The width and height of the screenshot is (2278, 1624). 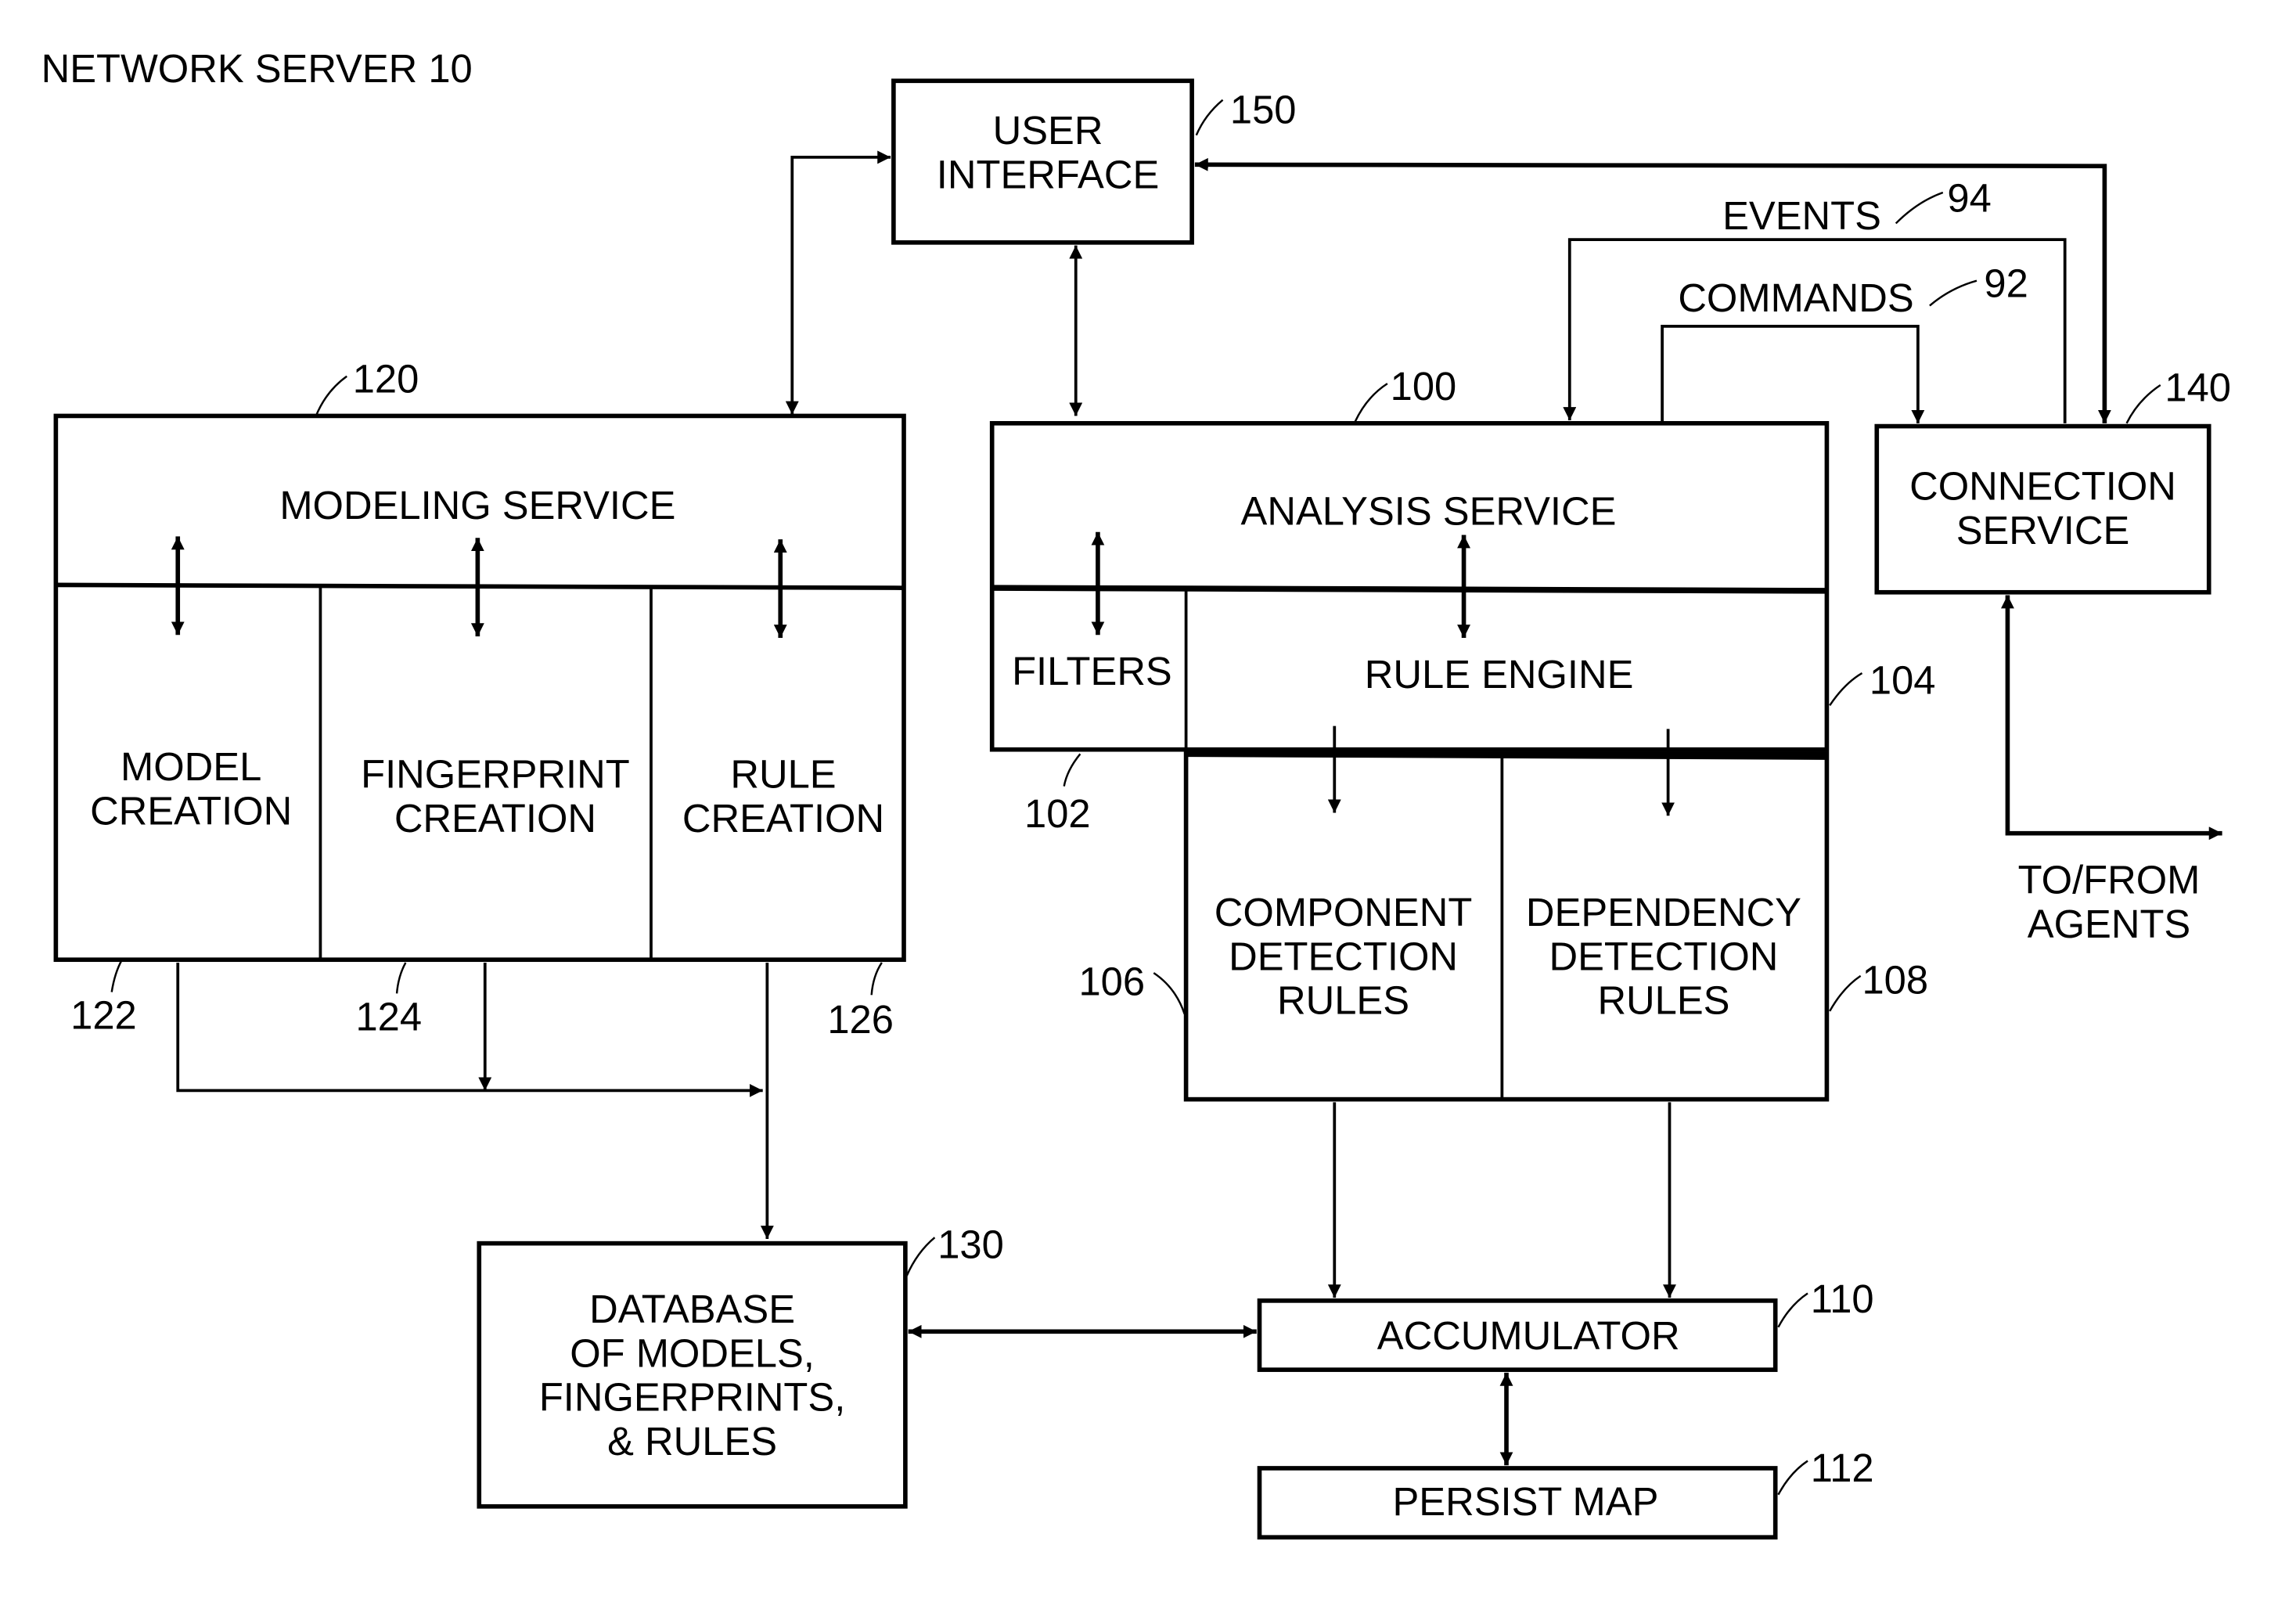 I want to click on analysis-service-label: ANALYSIS SERVICE, so click(x=1429, y=510).